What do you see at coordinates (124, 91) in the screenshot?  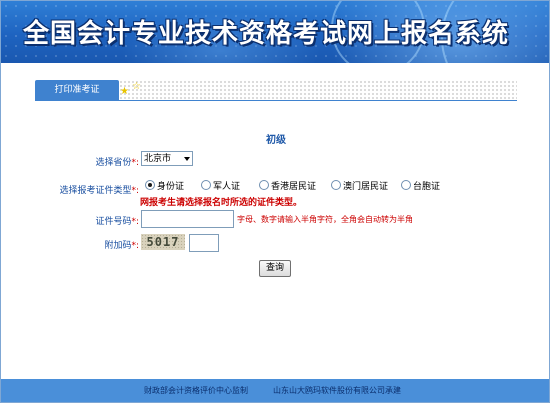 I see `star-icon: ★` at bounding box center [124, 91].